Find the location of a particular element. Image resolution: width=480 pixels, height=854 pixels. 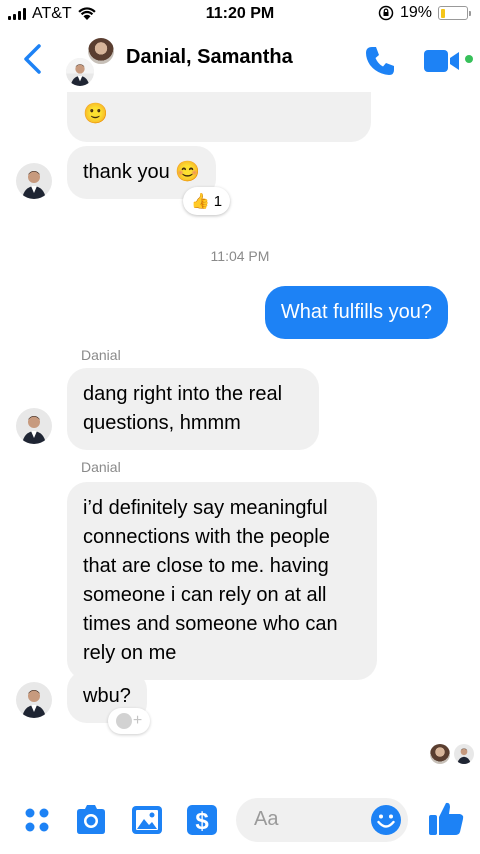

chat-title: Danial, Samantha is located at coordinates (209, 57).